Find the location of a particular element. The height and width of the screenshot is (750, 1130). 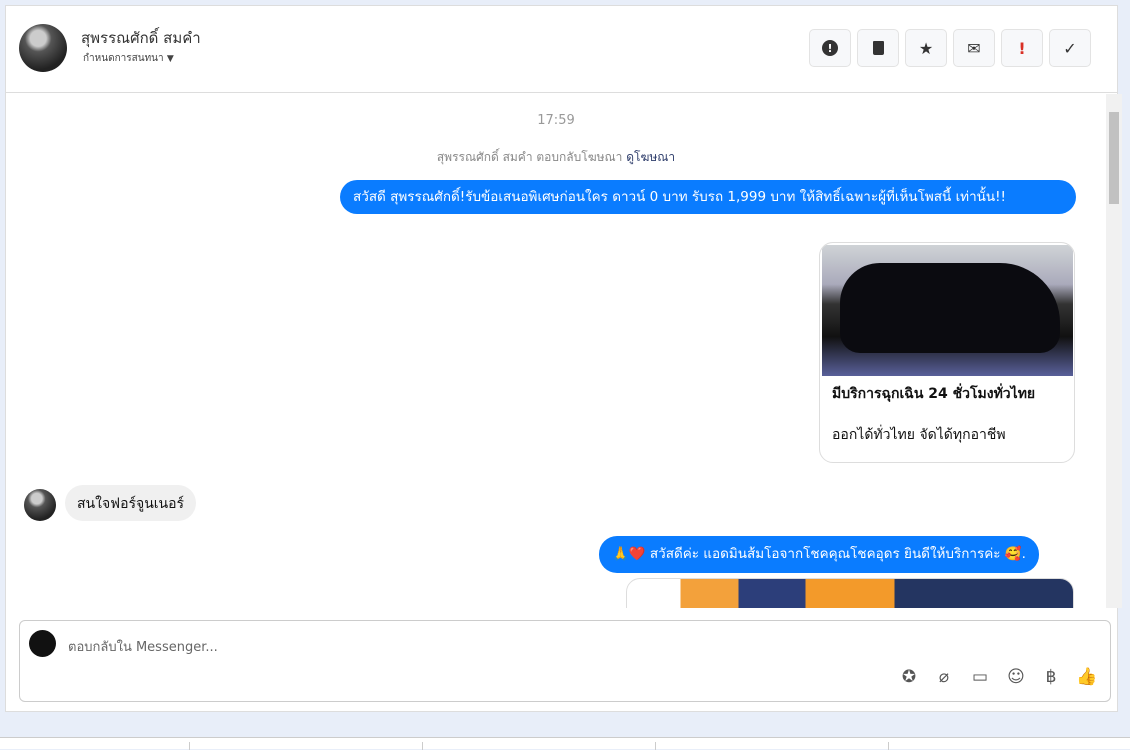

star-icon: ★ is located at coordinates (926, 48).